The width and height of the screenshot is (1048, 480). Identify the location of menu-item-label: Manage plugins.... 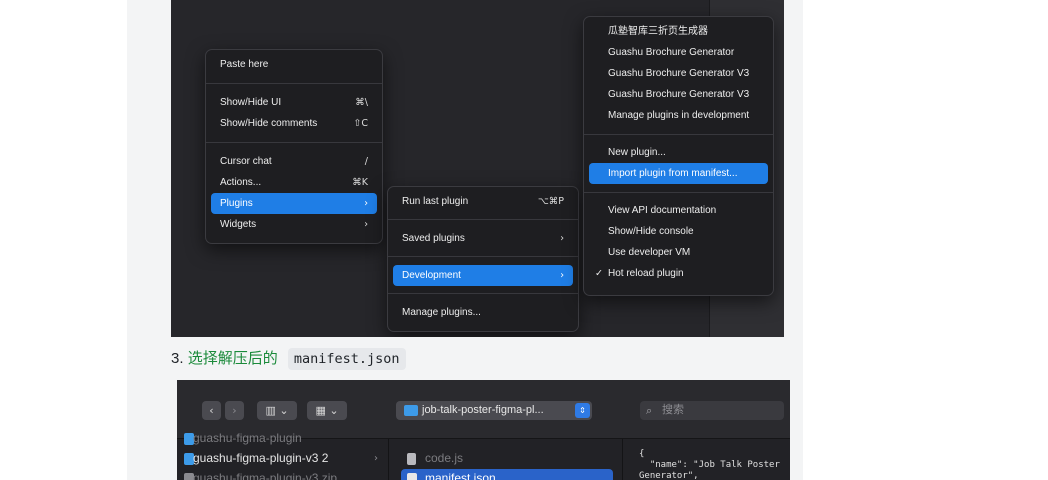
(441, 312).